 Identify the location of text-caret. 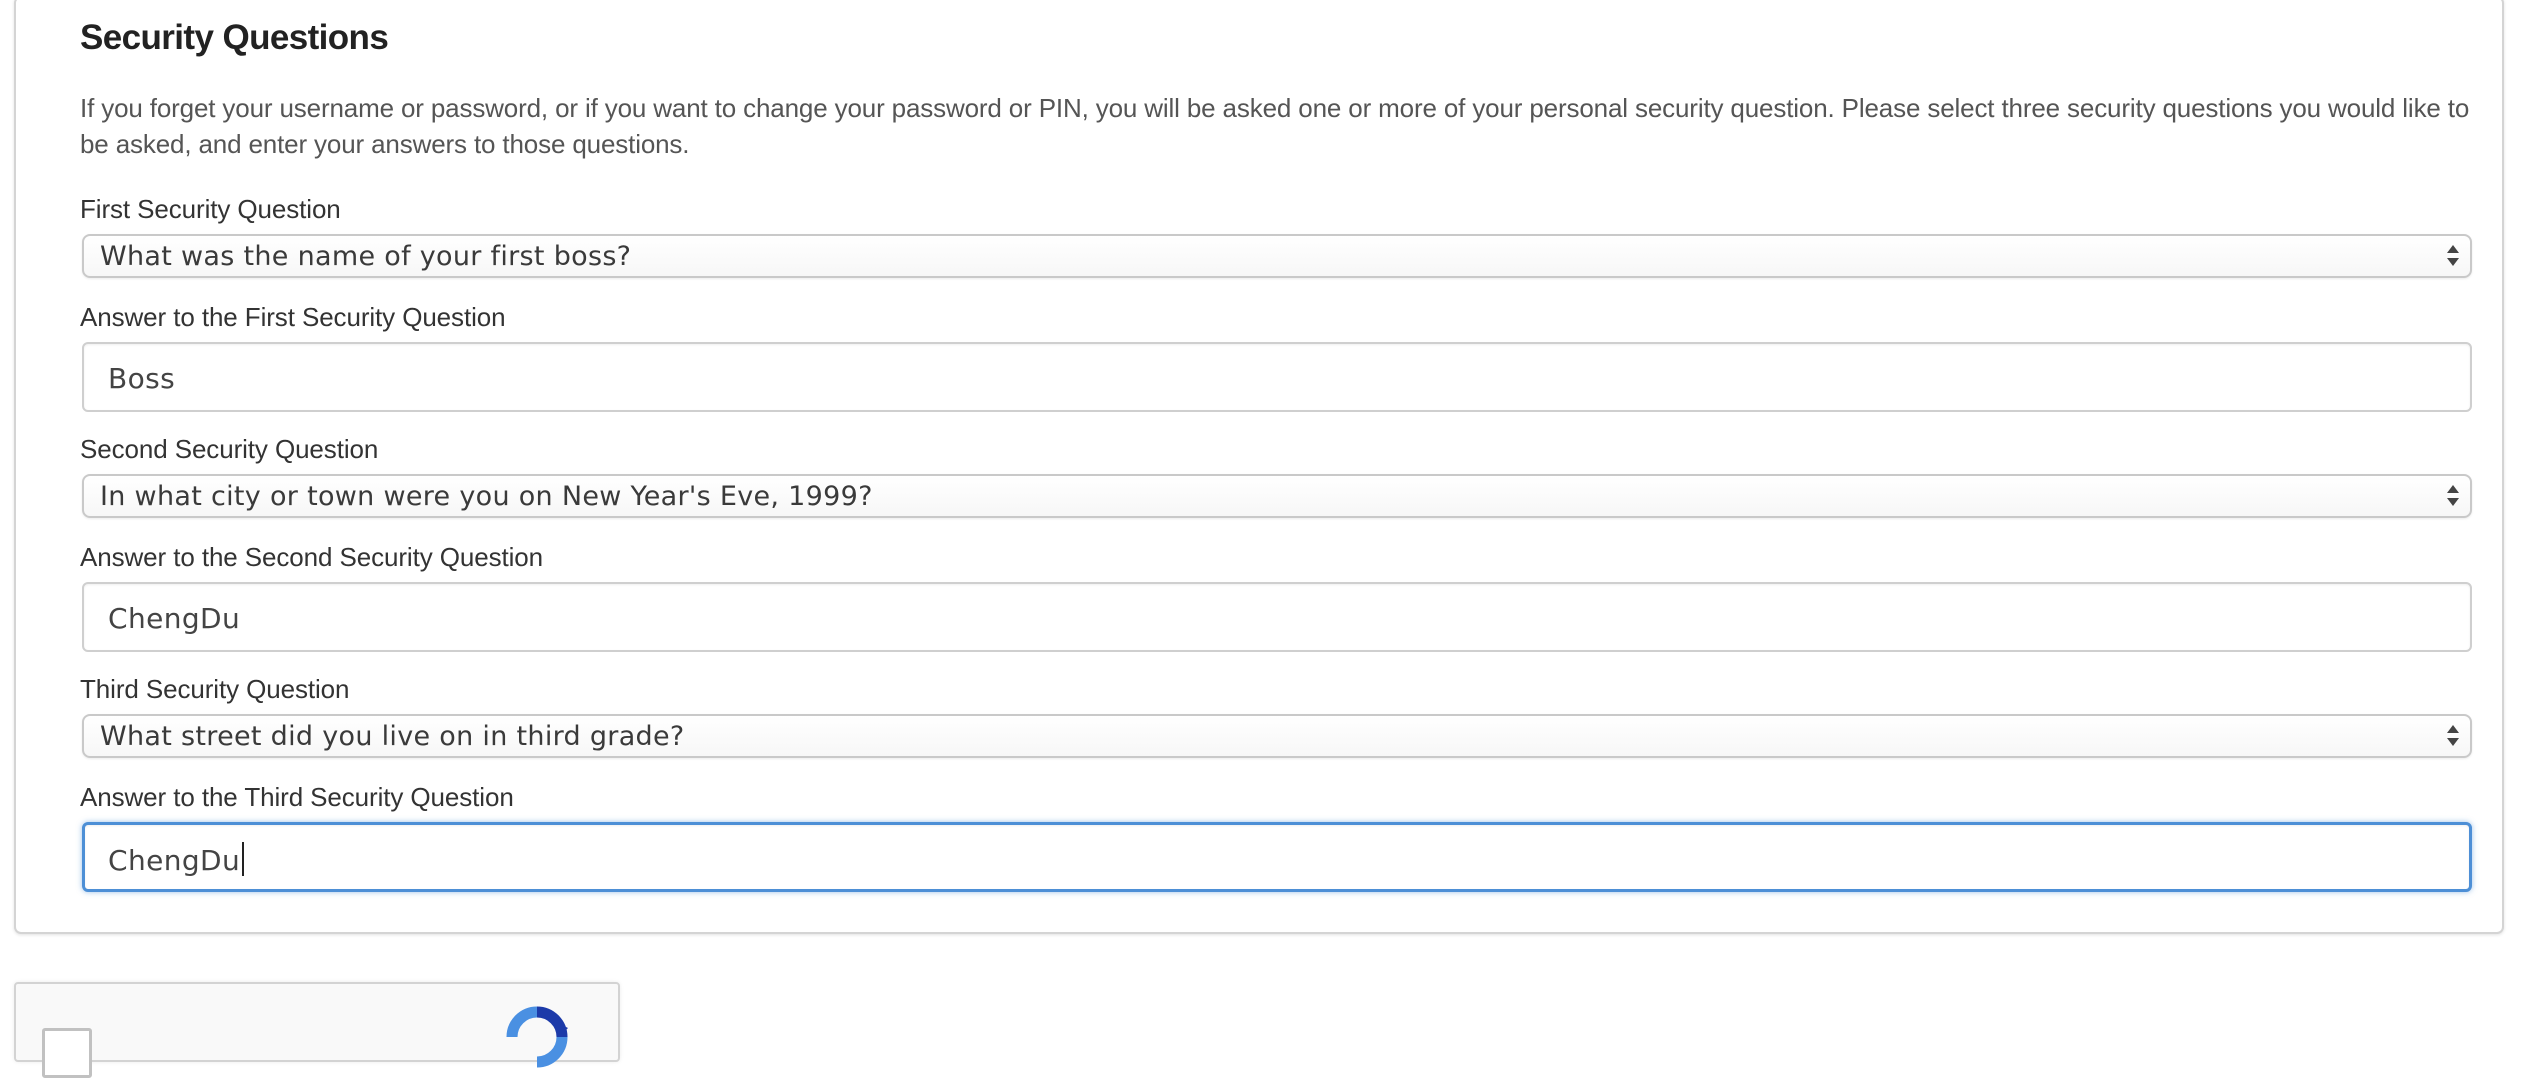
(243, 859).